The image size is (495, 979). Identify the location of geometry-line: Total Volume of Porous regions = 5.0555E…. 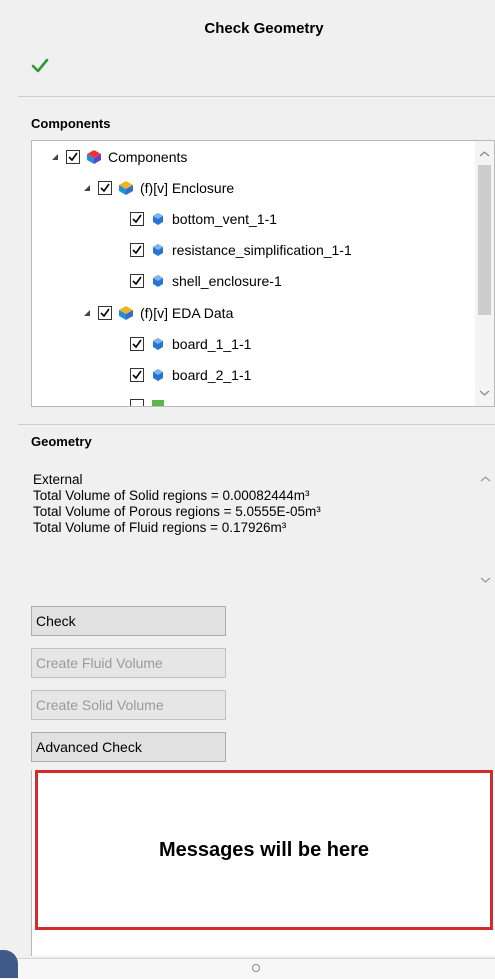
(177, 511).